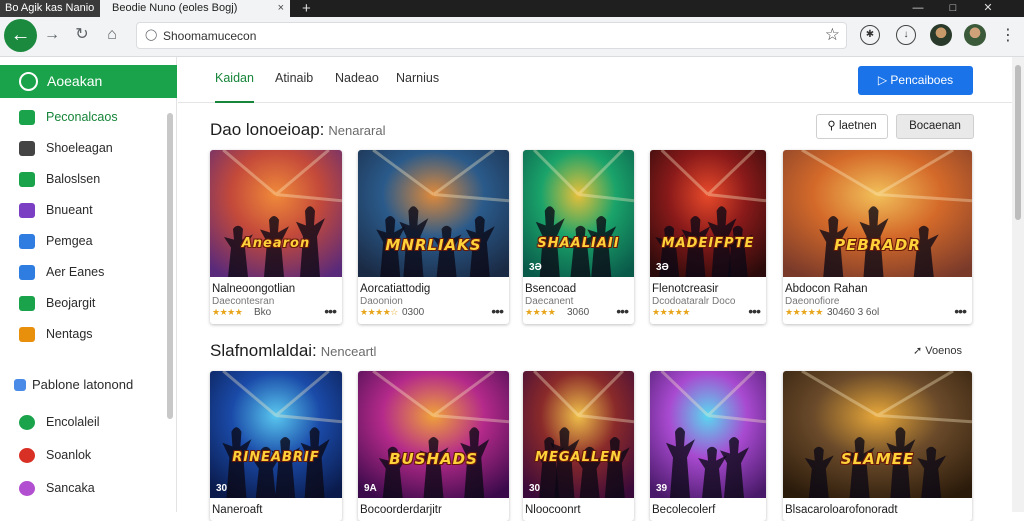  I want to click on sidebar-item-label: Baloslsen, so click(73, 179).